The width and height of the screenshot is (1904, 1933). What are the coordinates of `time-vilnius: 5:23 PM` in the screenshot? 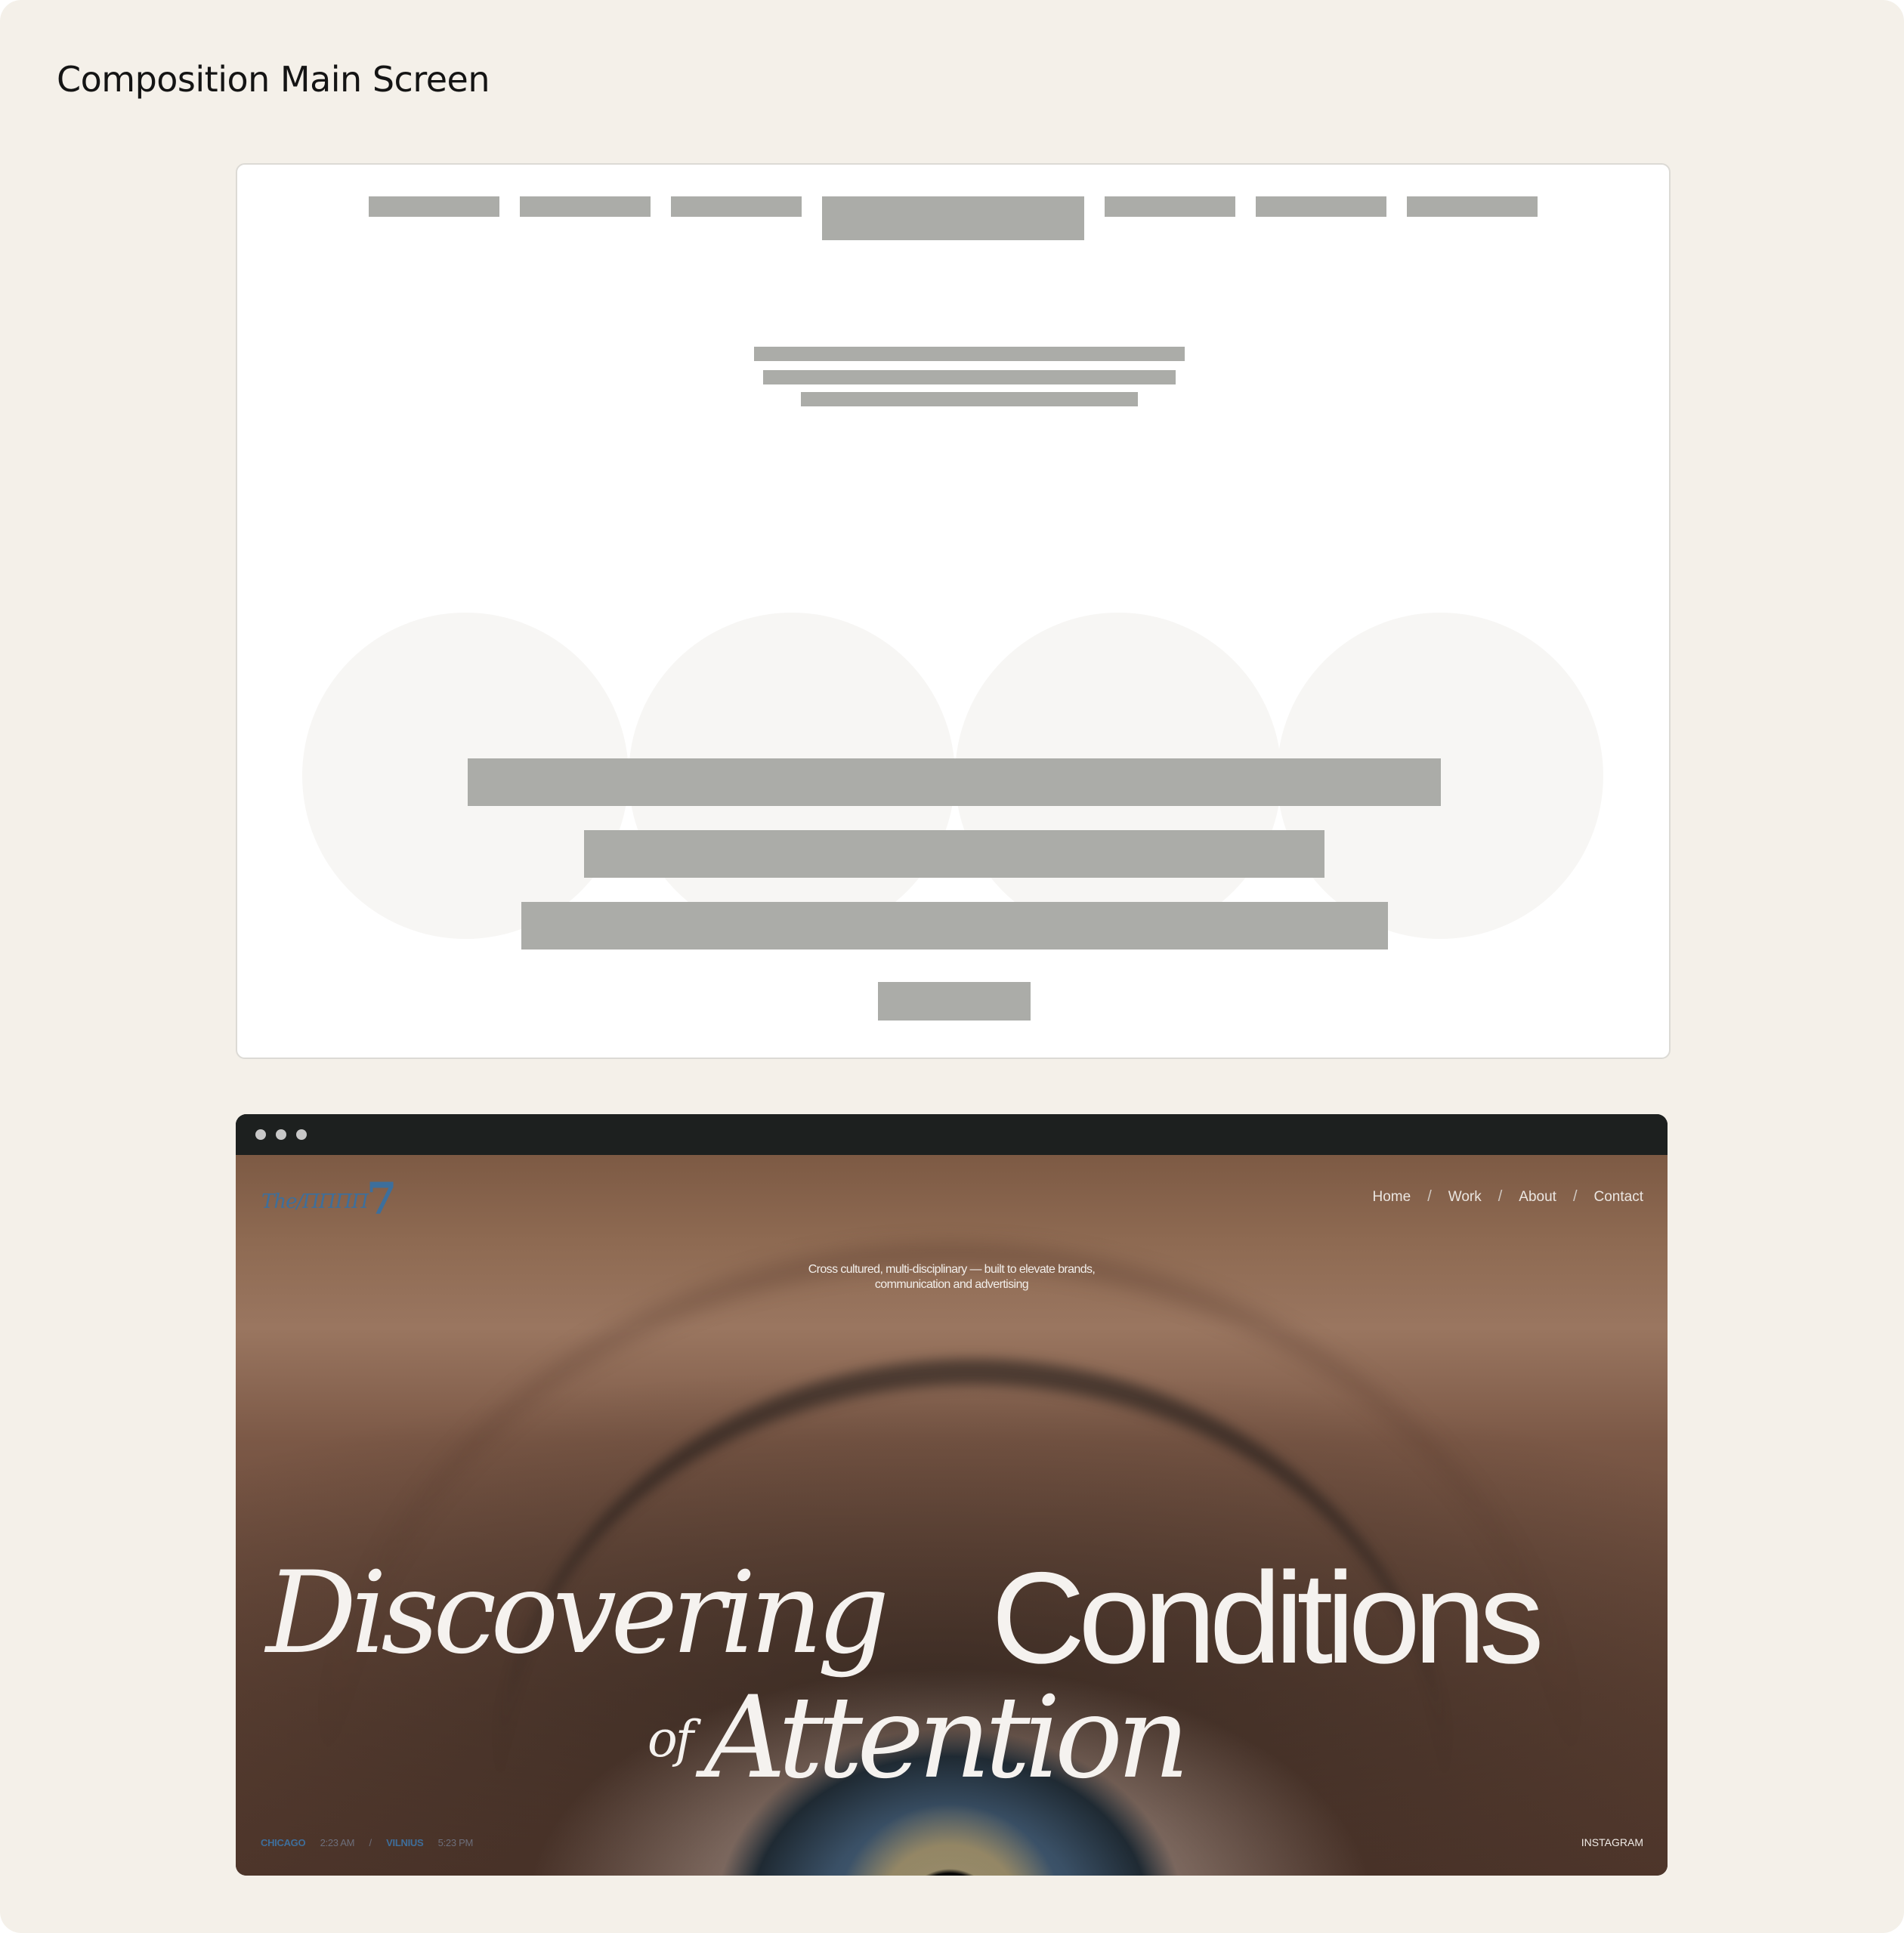 It's located at (455, 1842).